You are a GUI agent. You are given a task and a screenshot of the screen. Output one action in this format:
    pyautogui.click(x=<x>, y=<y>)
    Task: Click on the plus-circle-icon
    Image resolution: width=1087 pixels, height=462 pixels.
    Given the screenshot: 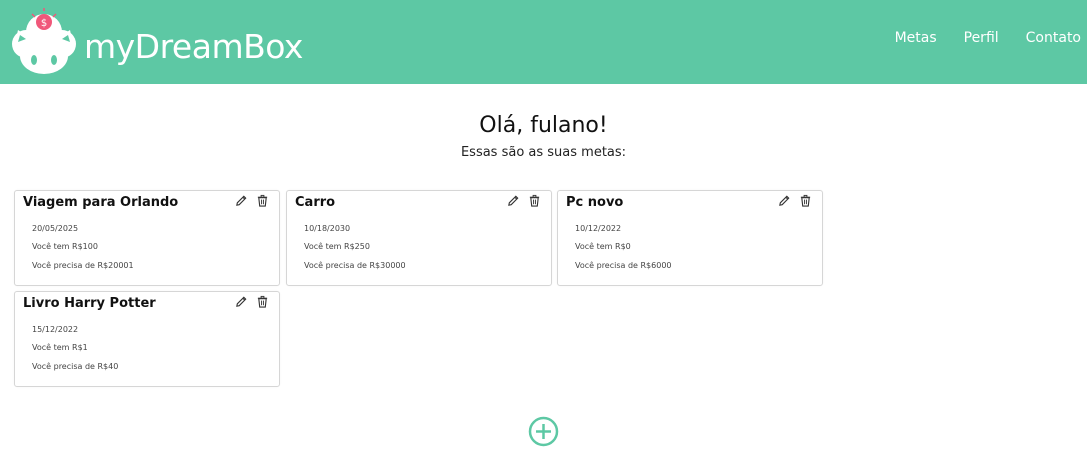 What is the action you would take?
    pyautogui.click(x=543, y=431)
    